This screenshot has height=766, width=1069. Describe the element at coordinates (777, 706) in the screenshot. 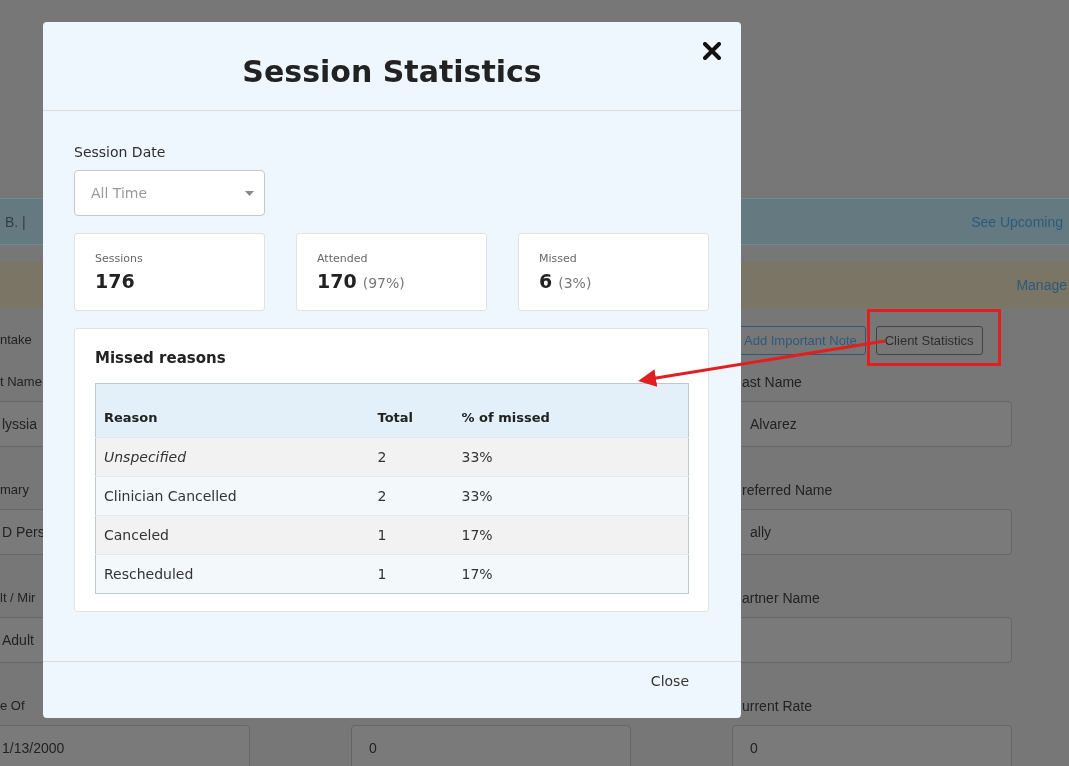

I see `field-label: urrent Rate` at that location.